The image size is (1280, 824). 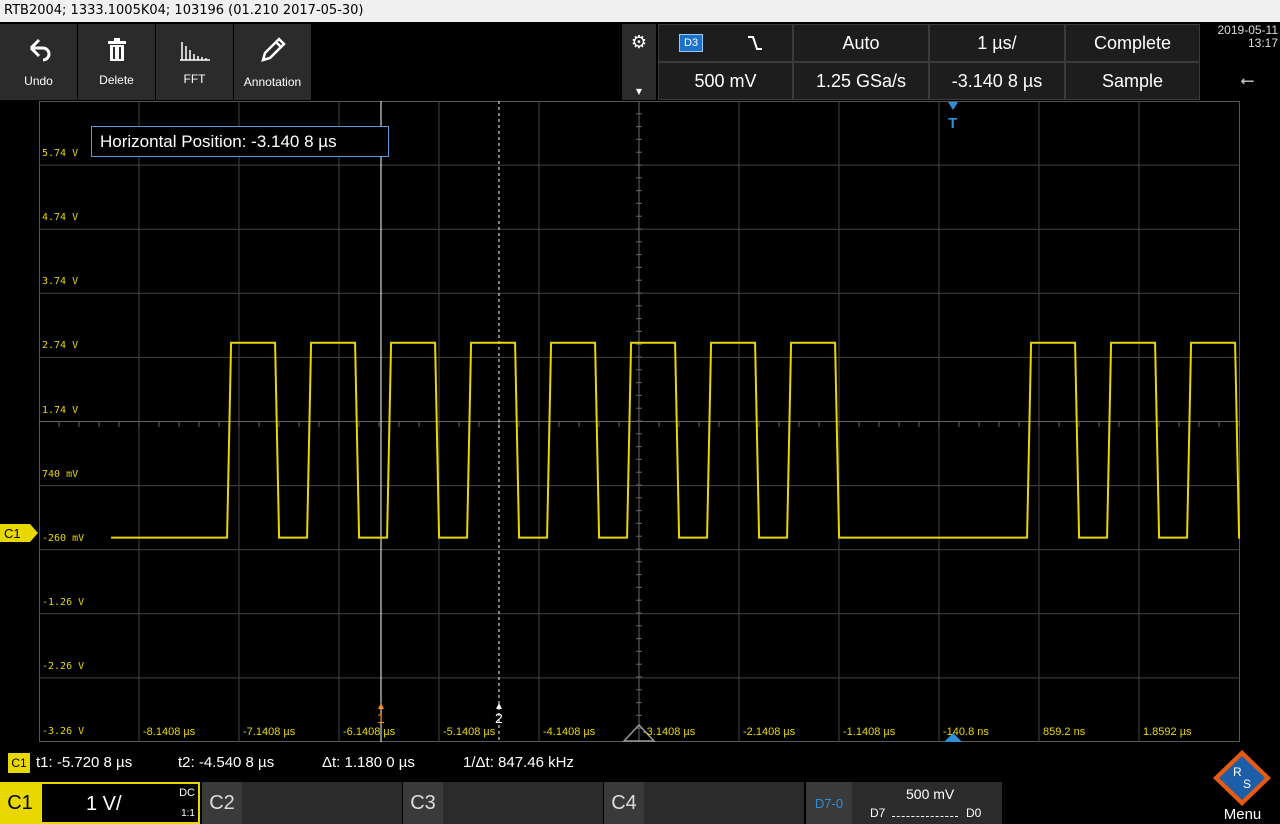 I want to click on chevron-down-icon: ▼, so click(x=639, y=91).